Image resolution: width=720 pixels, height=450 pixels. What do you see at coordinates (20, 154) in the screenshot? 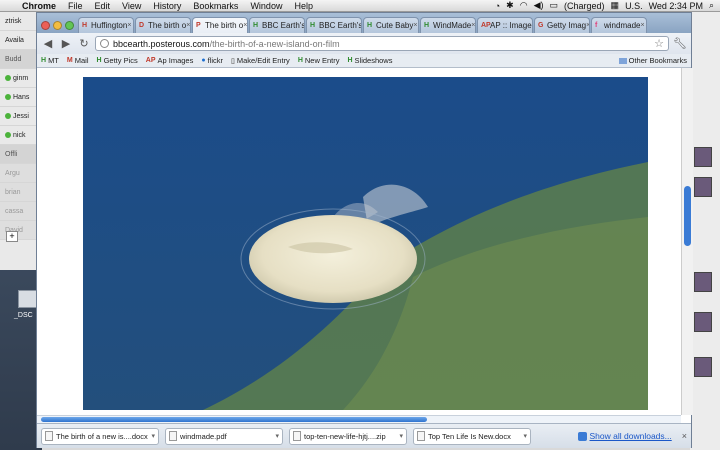
I see `chat-group-offline: Offli` at bounding box center [20, 154].